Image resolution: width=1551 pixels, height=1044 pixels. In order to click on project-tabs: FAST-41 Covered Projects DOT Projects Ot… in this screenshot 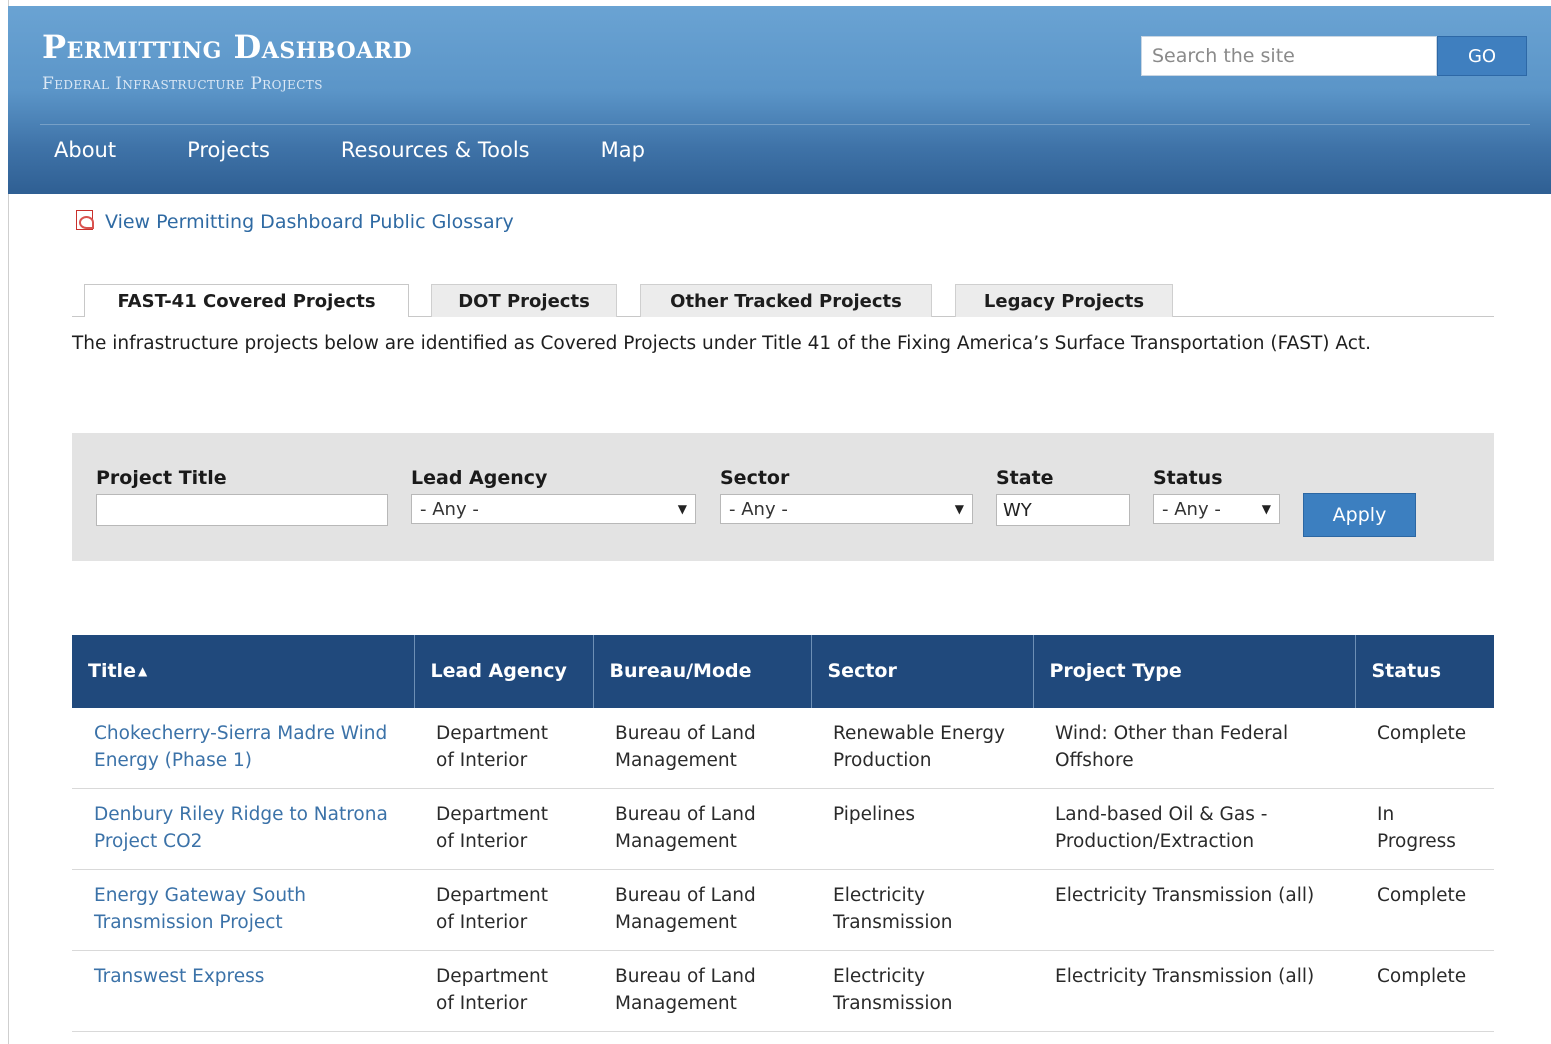, I will do `click(789, 301)`.